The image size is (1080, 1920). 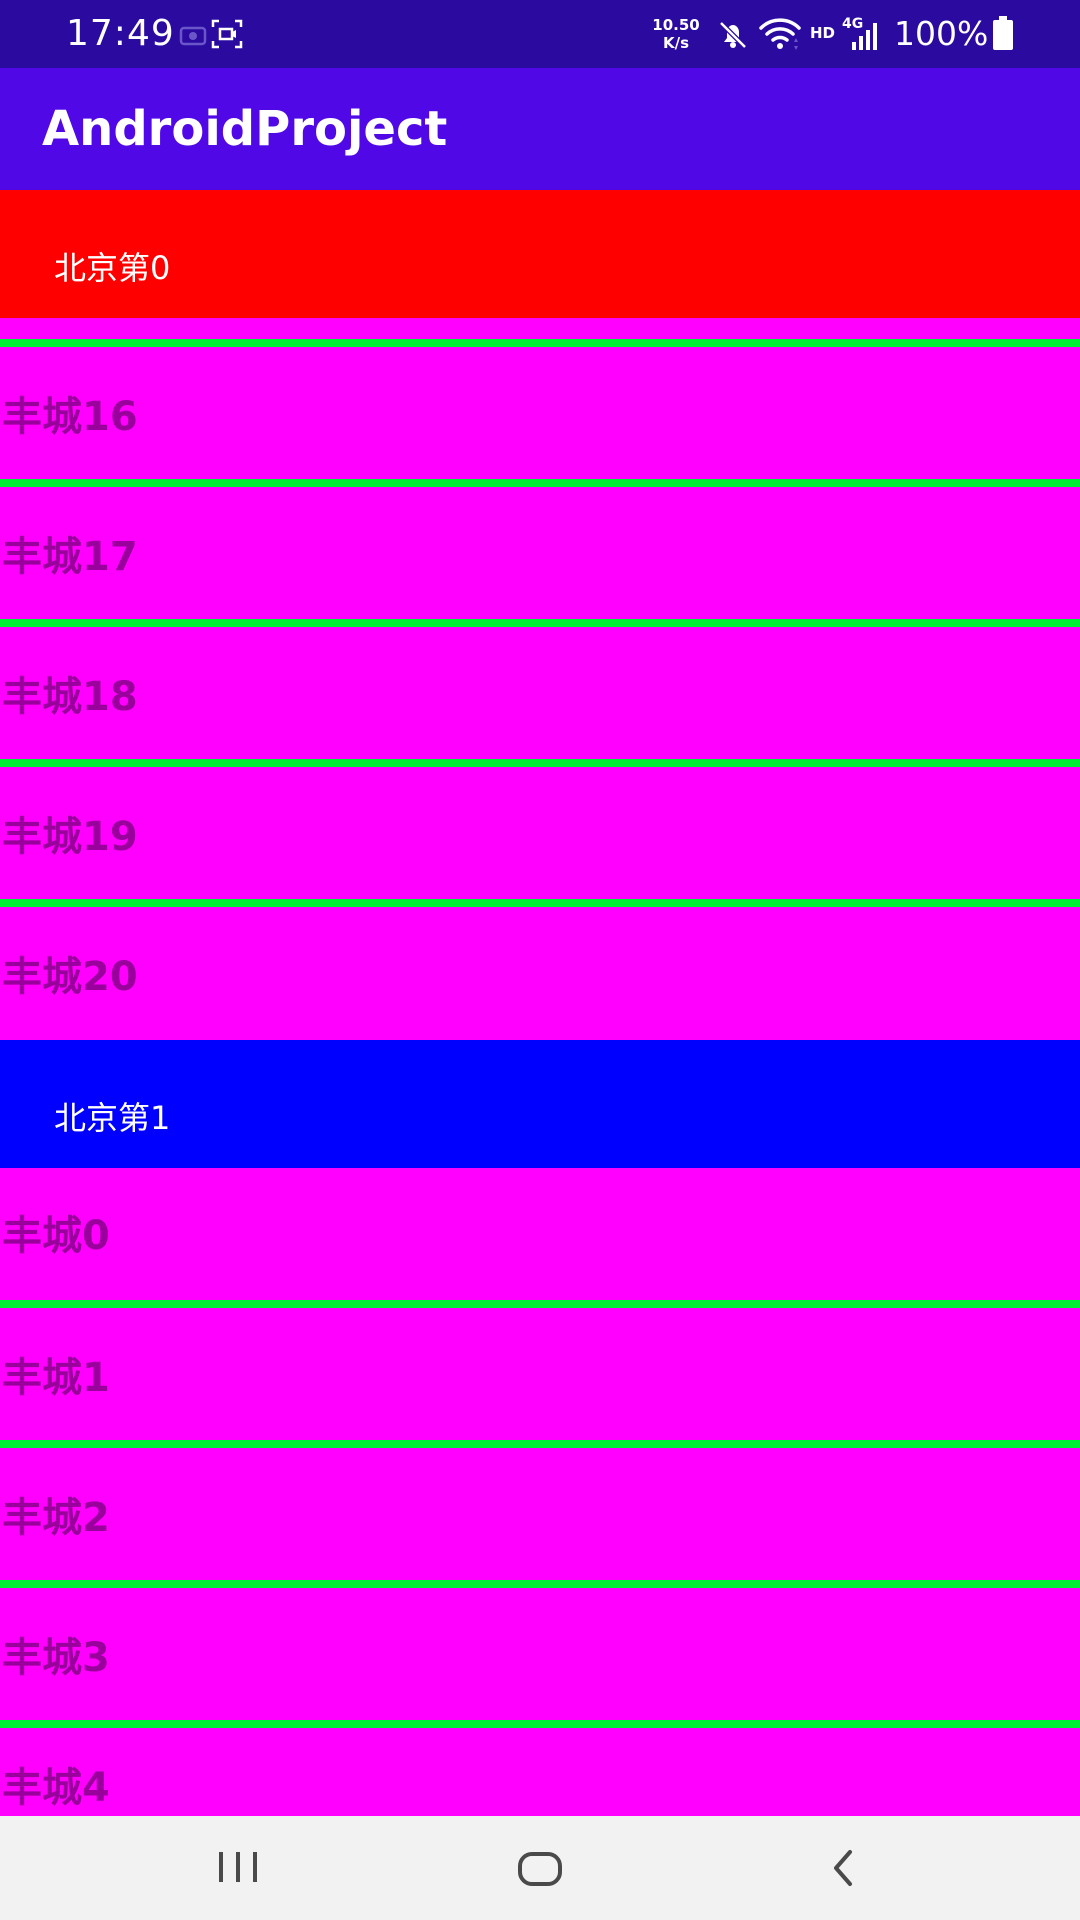 I want to click on home-icon, so click(x=540, y=1868).